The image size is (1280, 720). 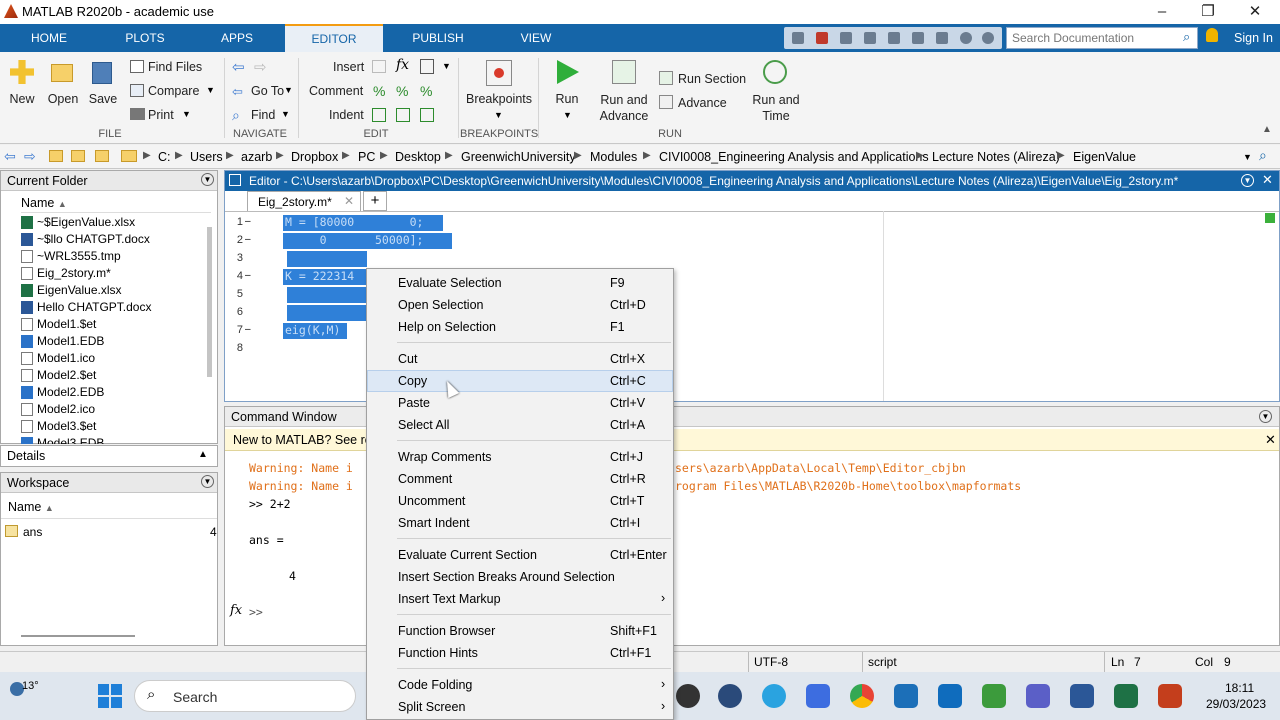 I want to click on tab-home: HOME, so click(x=49, y=38).